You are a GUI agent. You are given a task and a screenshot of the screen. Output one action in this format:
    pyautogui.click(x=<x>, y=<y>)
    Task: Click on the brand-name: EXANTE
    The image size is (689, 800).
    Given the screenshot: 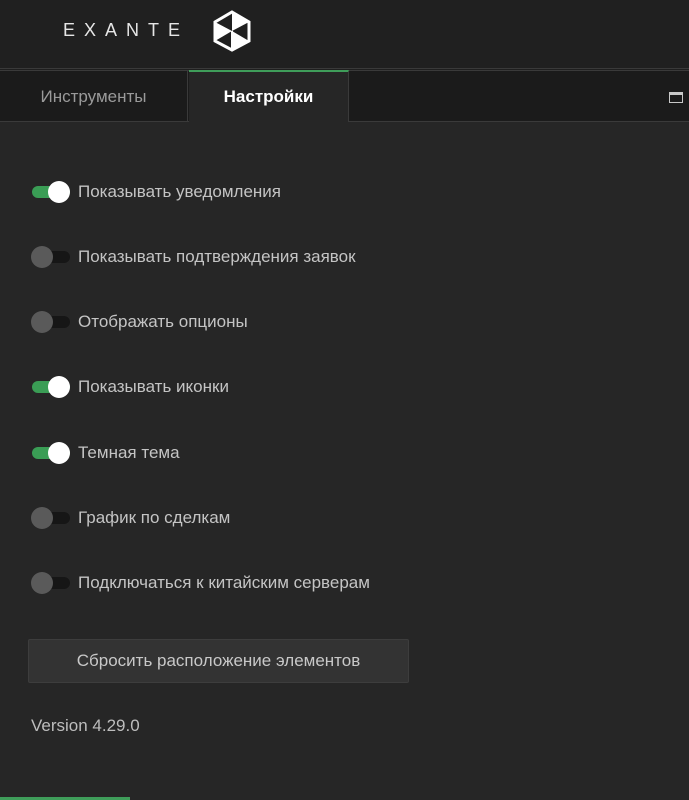 What is the action you would take?
    pyautogui.click(x=126, y=30)
    